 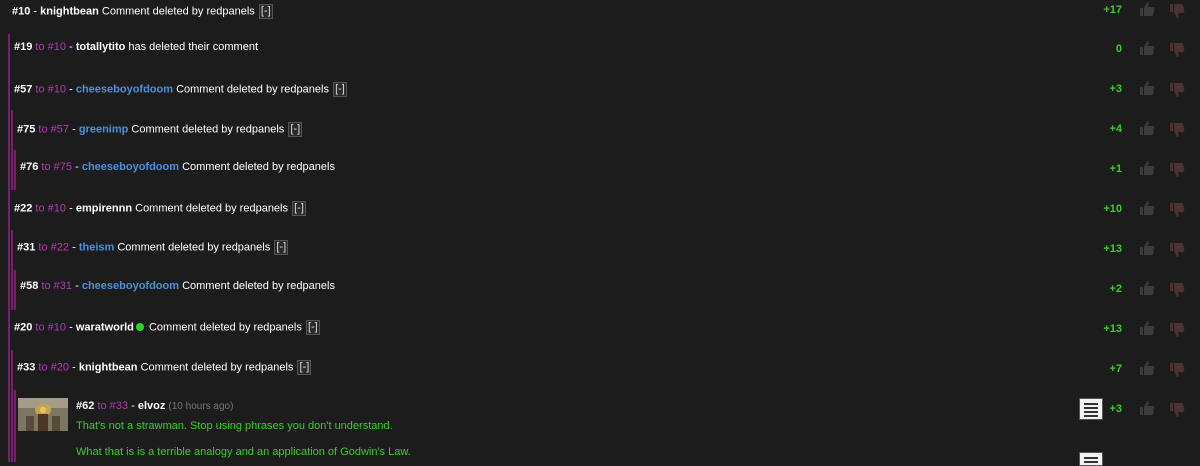 I want to click on comment-number-link: #75, so click(x=26, y=129).